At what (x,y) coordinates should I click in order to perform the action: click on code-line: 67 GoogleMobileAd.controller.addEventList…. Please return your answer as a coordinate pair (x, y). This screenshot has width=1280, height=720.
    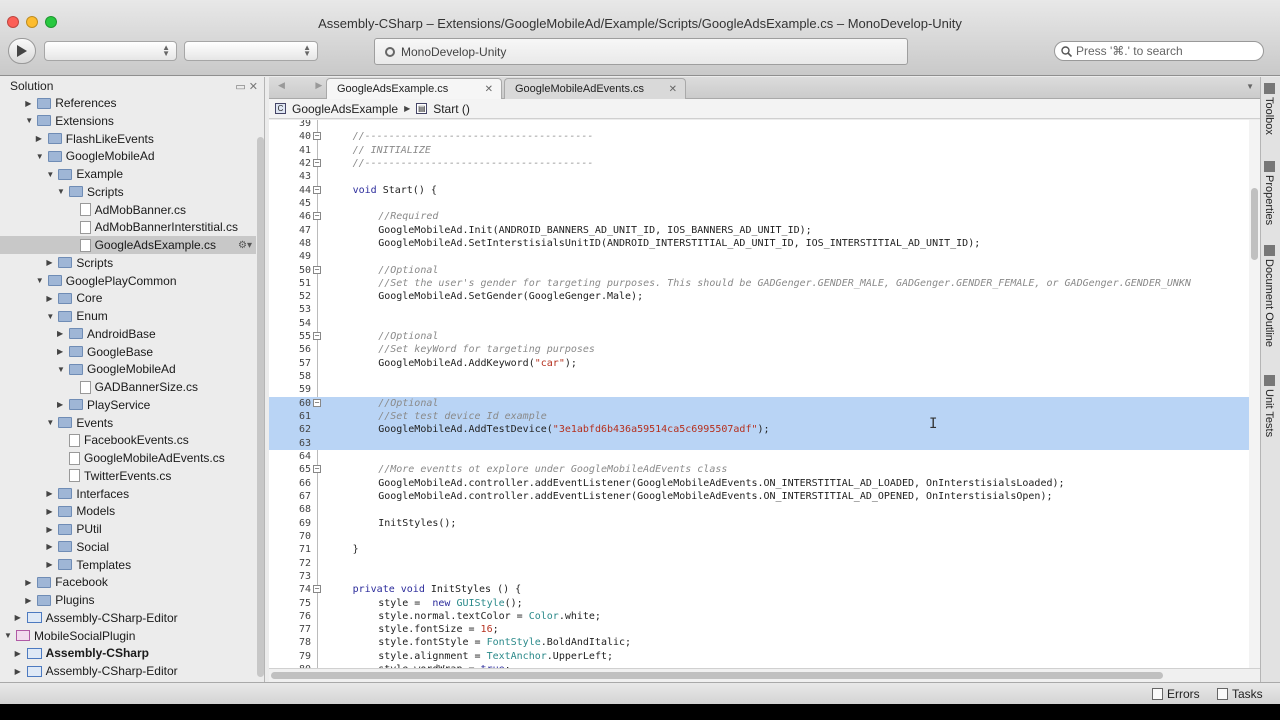
    Looking at the image, I should click on (759, 496).